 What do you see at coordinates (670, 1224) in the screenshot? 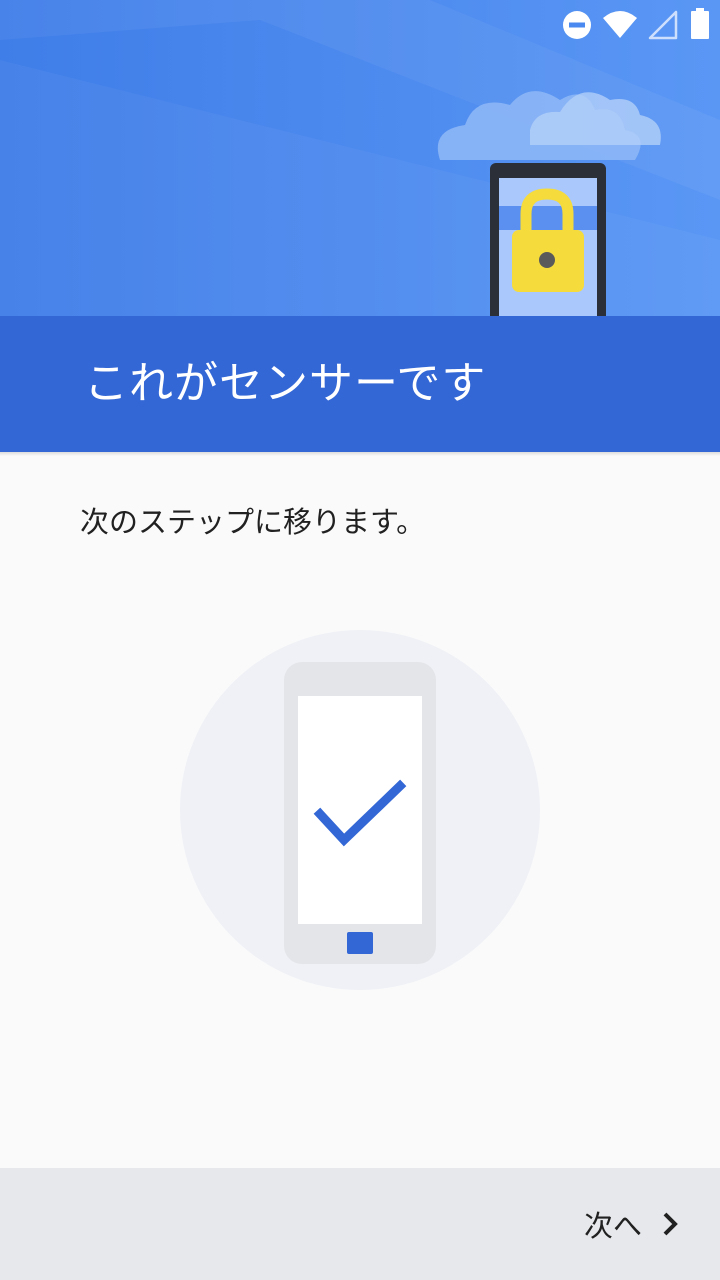
I see `chevron-right-icon` at bounding box center [670, 1224].